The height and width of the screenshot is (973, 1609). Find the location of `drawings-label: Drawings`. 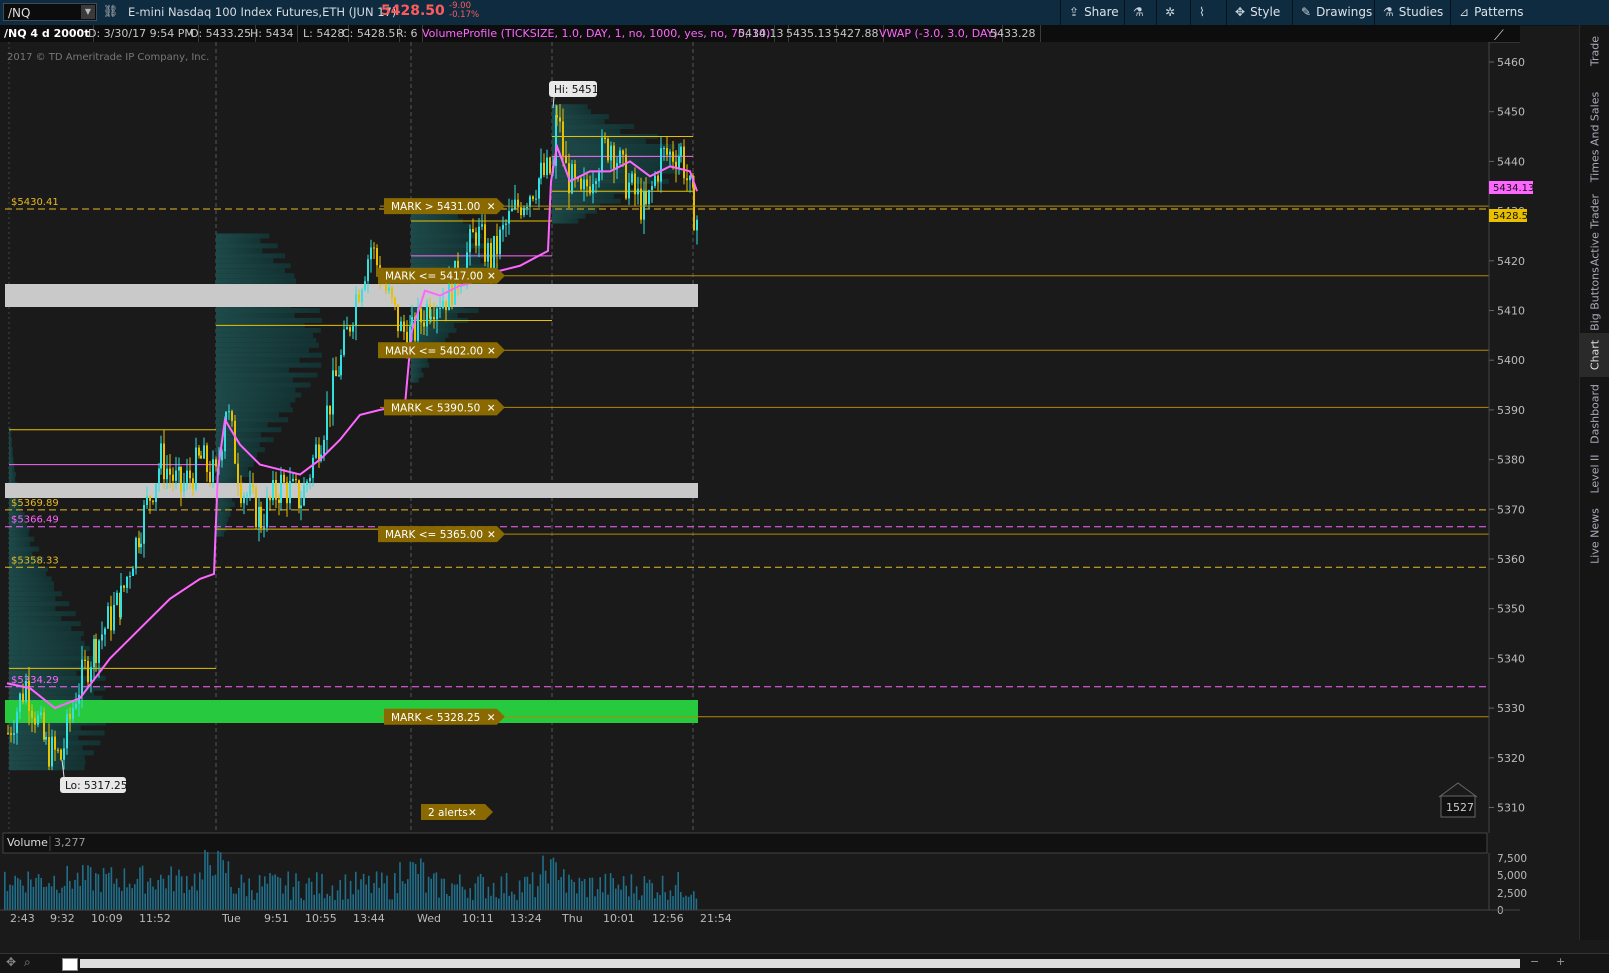

drawings-label: Drawings is located at coordinates (1344, 12).